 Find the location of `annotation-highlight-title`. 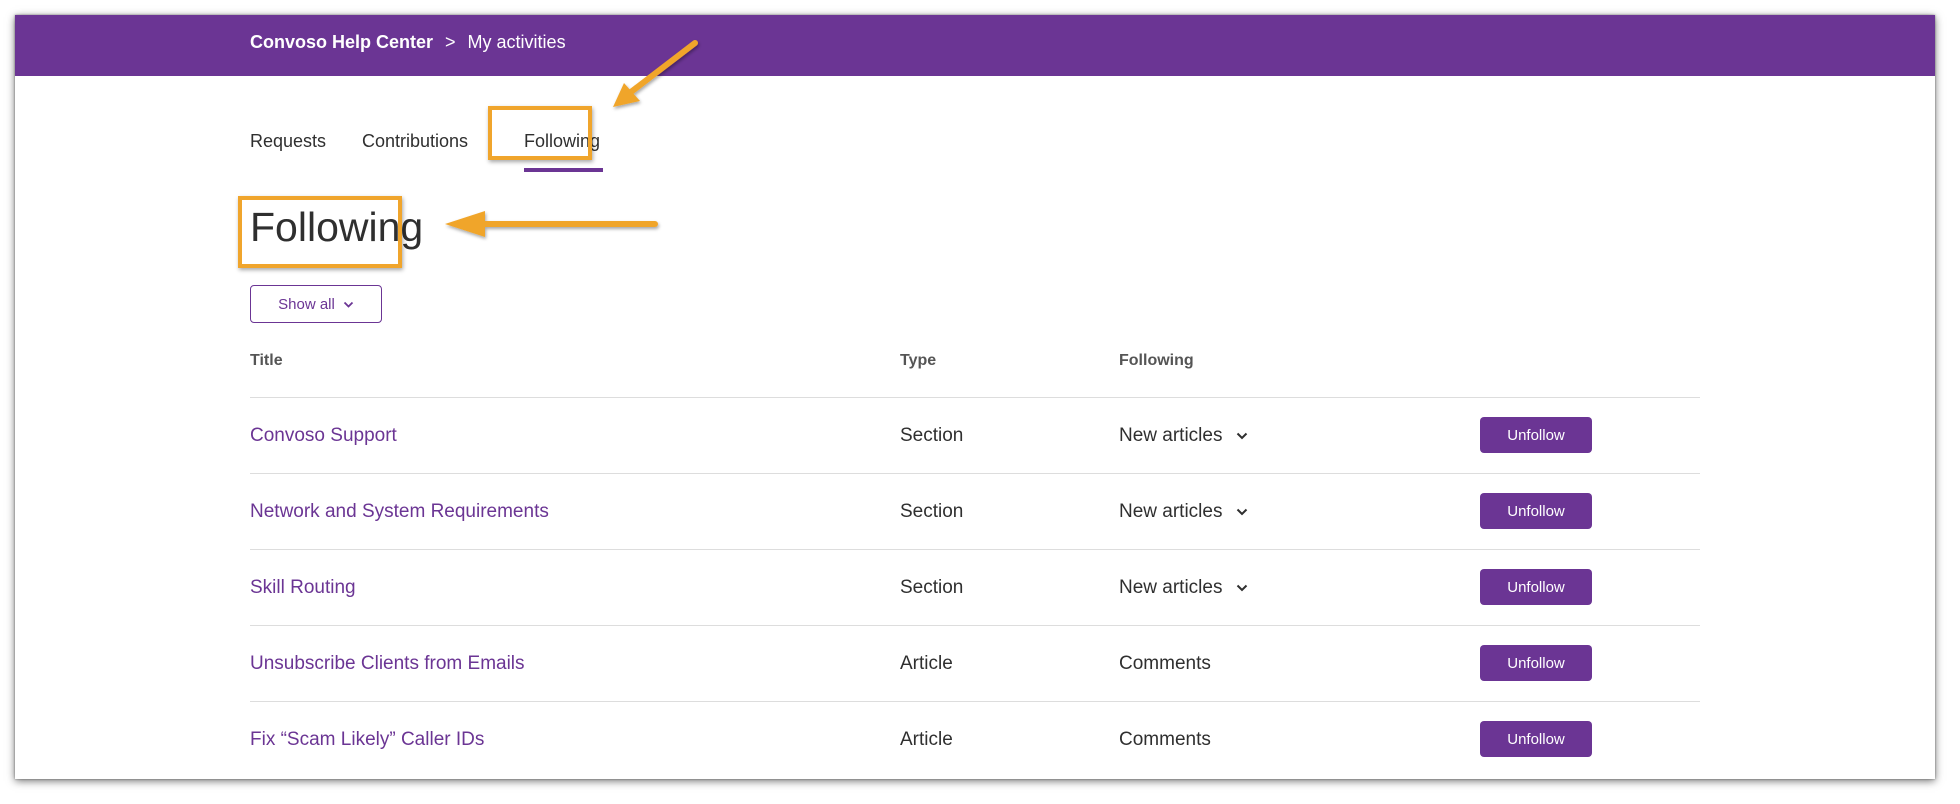

annotation-highlight-title is located at coordinates (320, 232).